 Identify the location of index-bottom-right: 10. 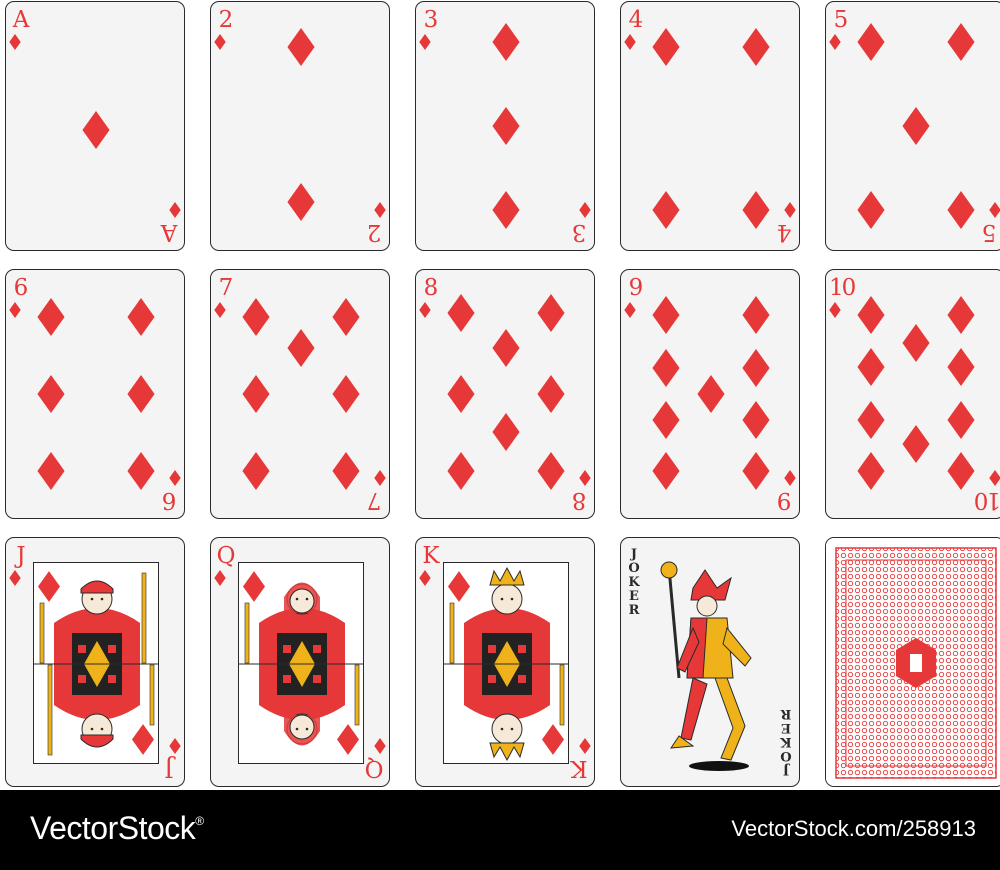
(988, 491).